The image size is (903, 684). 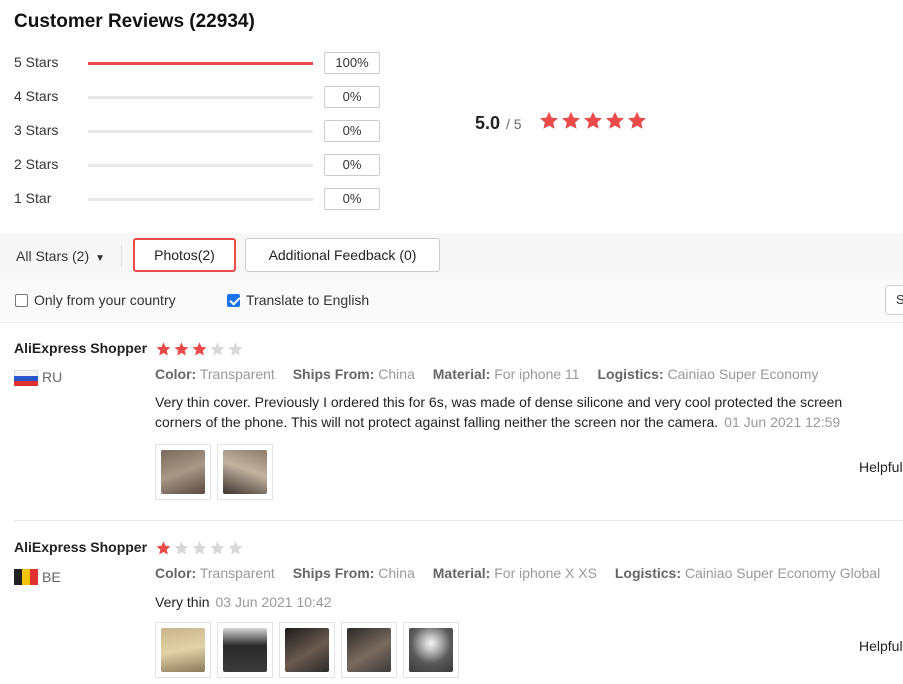 I want to click on photos-filter-button: Photos(2), so click(x=184, y=255).